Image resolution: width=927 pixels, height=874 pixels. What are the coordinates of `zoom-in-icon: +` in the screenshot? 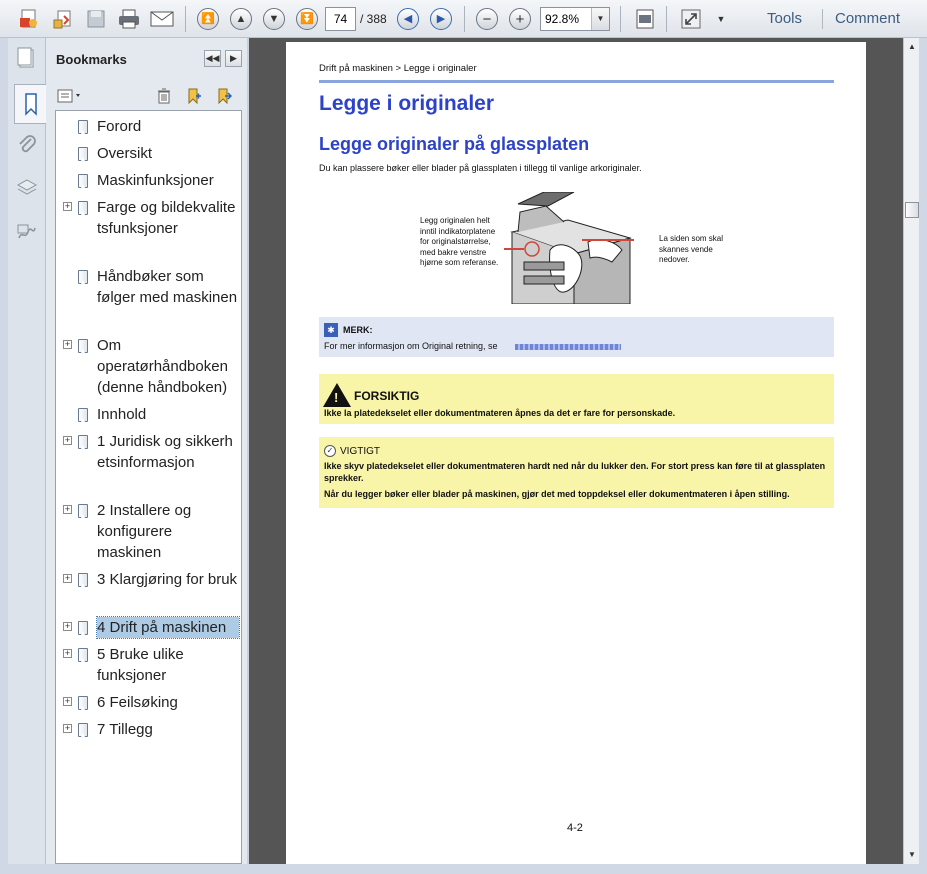 It's located at (520, 19).